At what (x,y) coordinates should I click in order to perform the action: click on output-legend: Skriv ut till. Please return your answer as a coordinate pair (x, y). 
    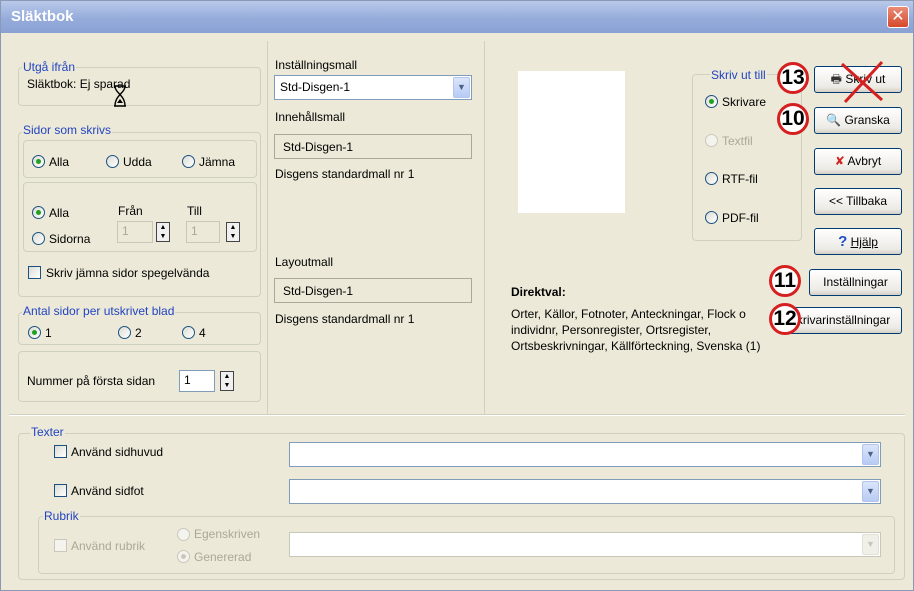
    Looking at the image, I should click on (738, 75).